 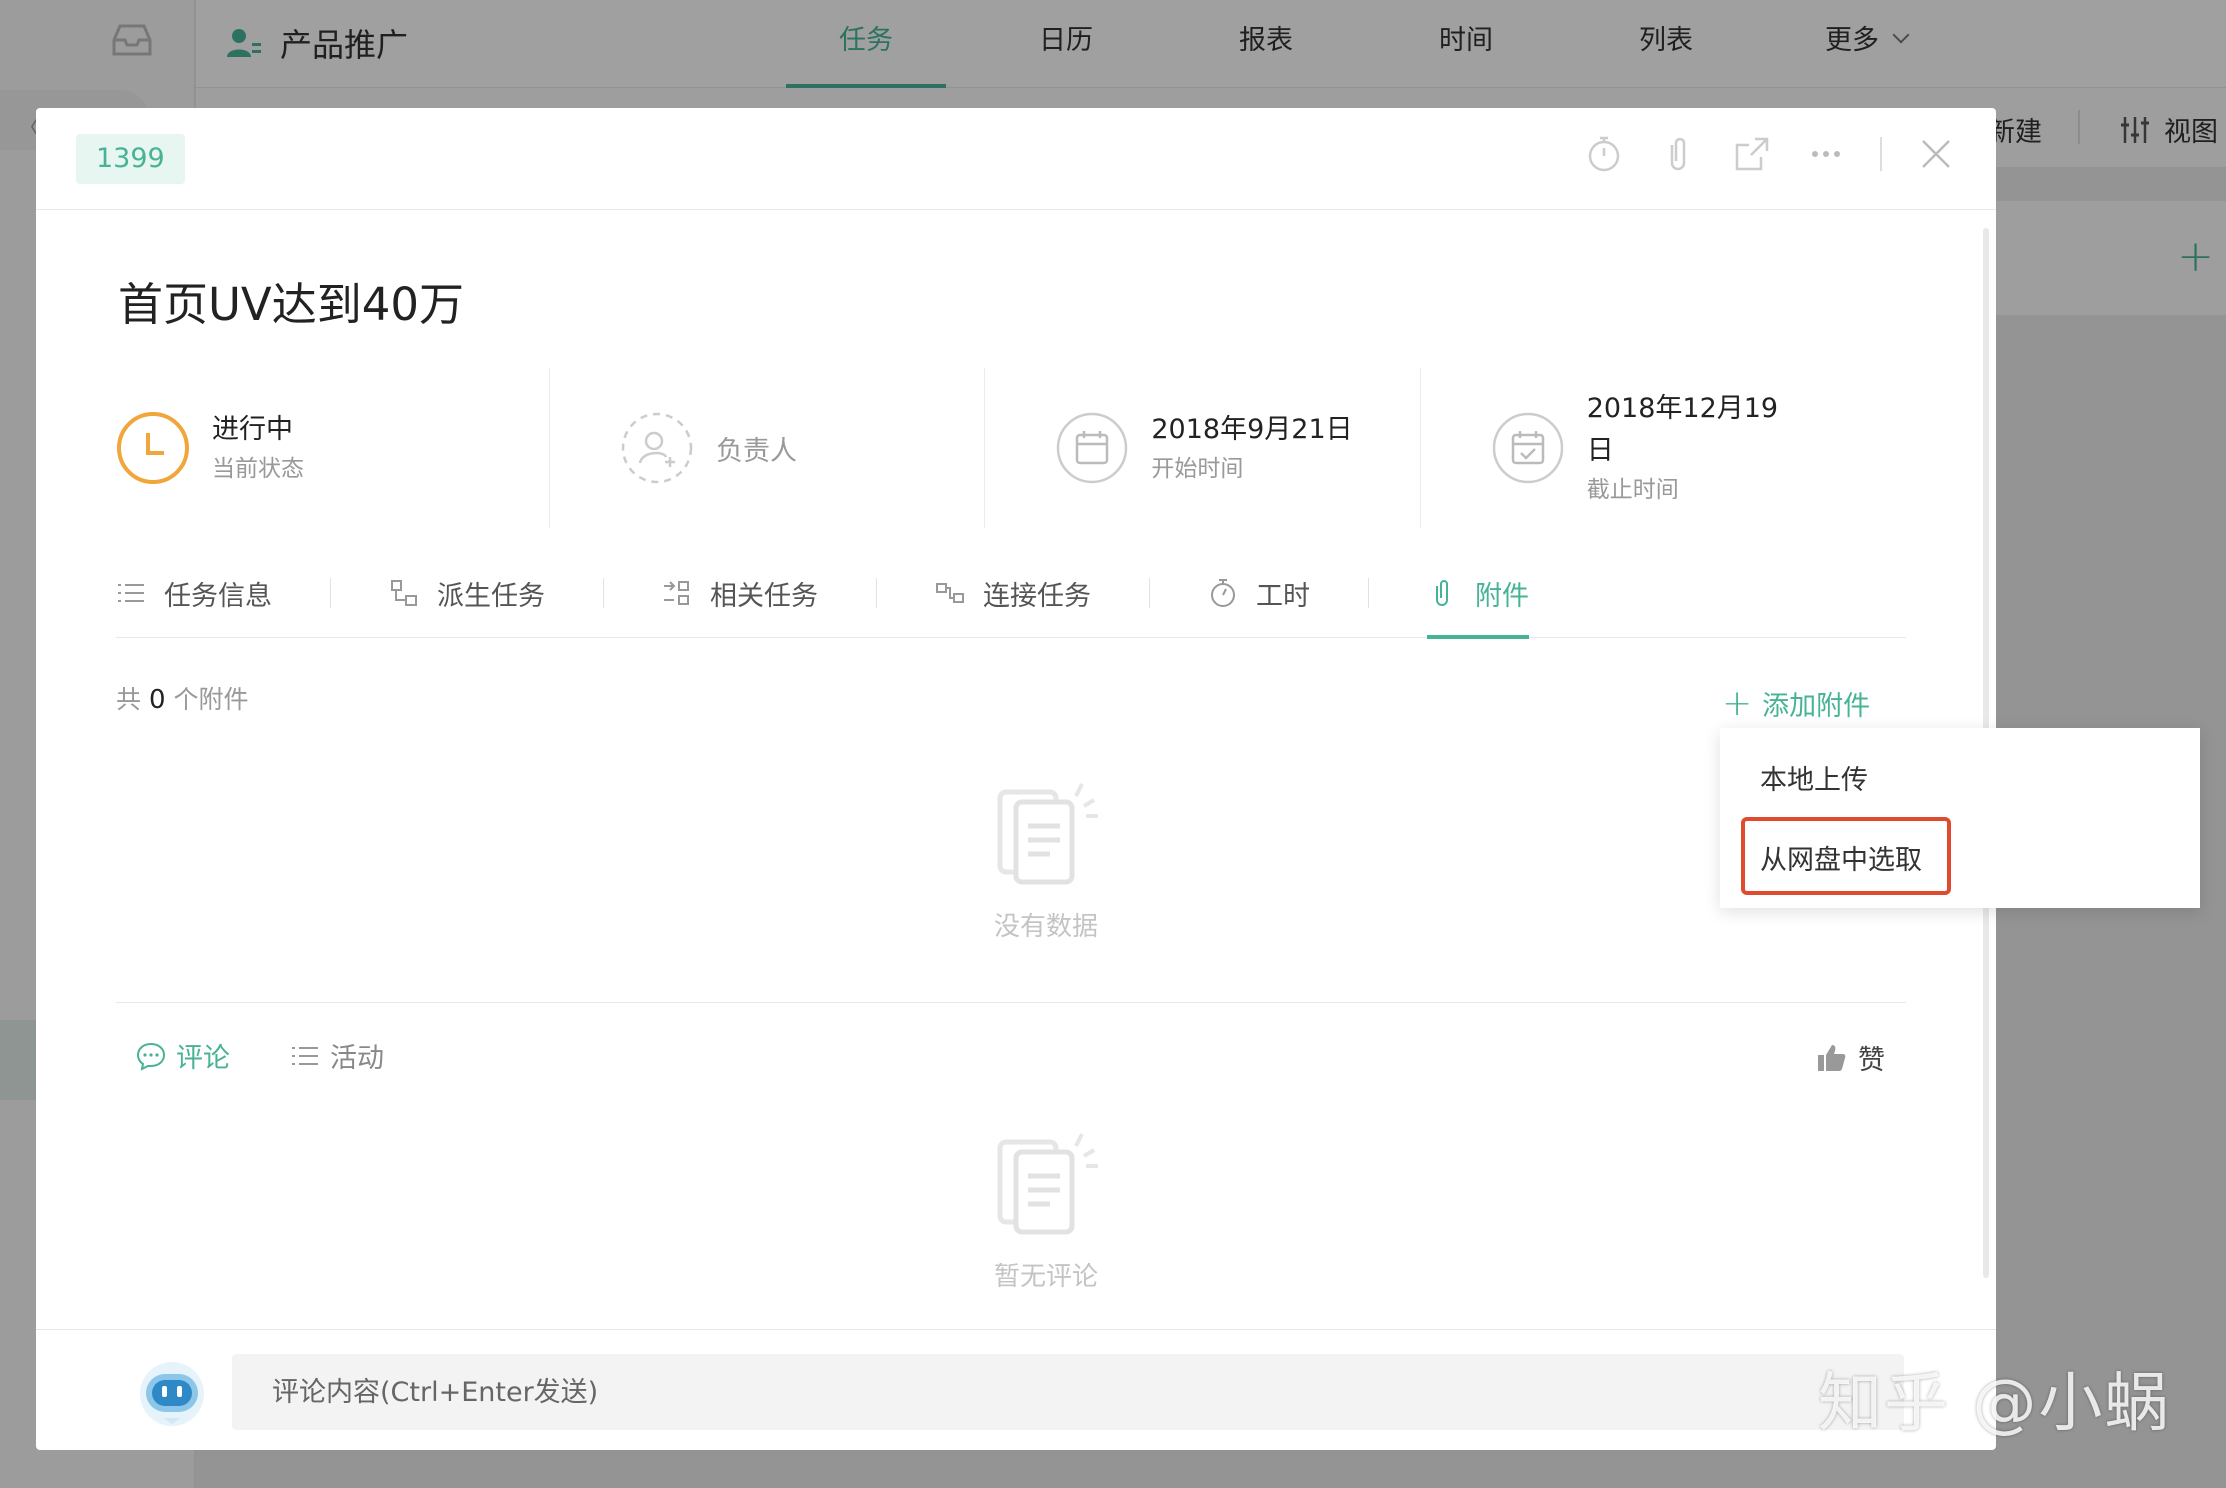 I want to click on comment-icon, so click(x=151, y=1056).